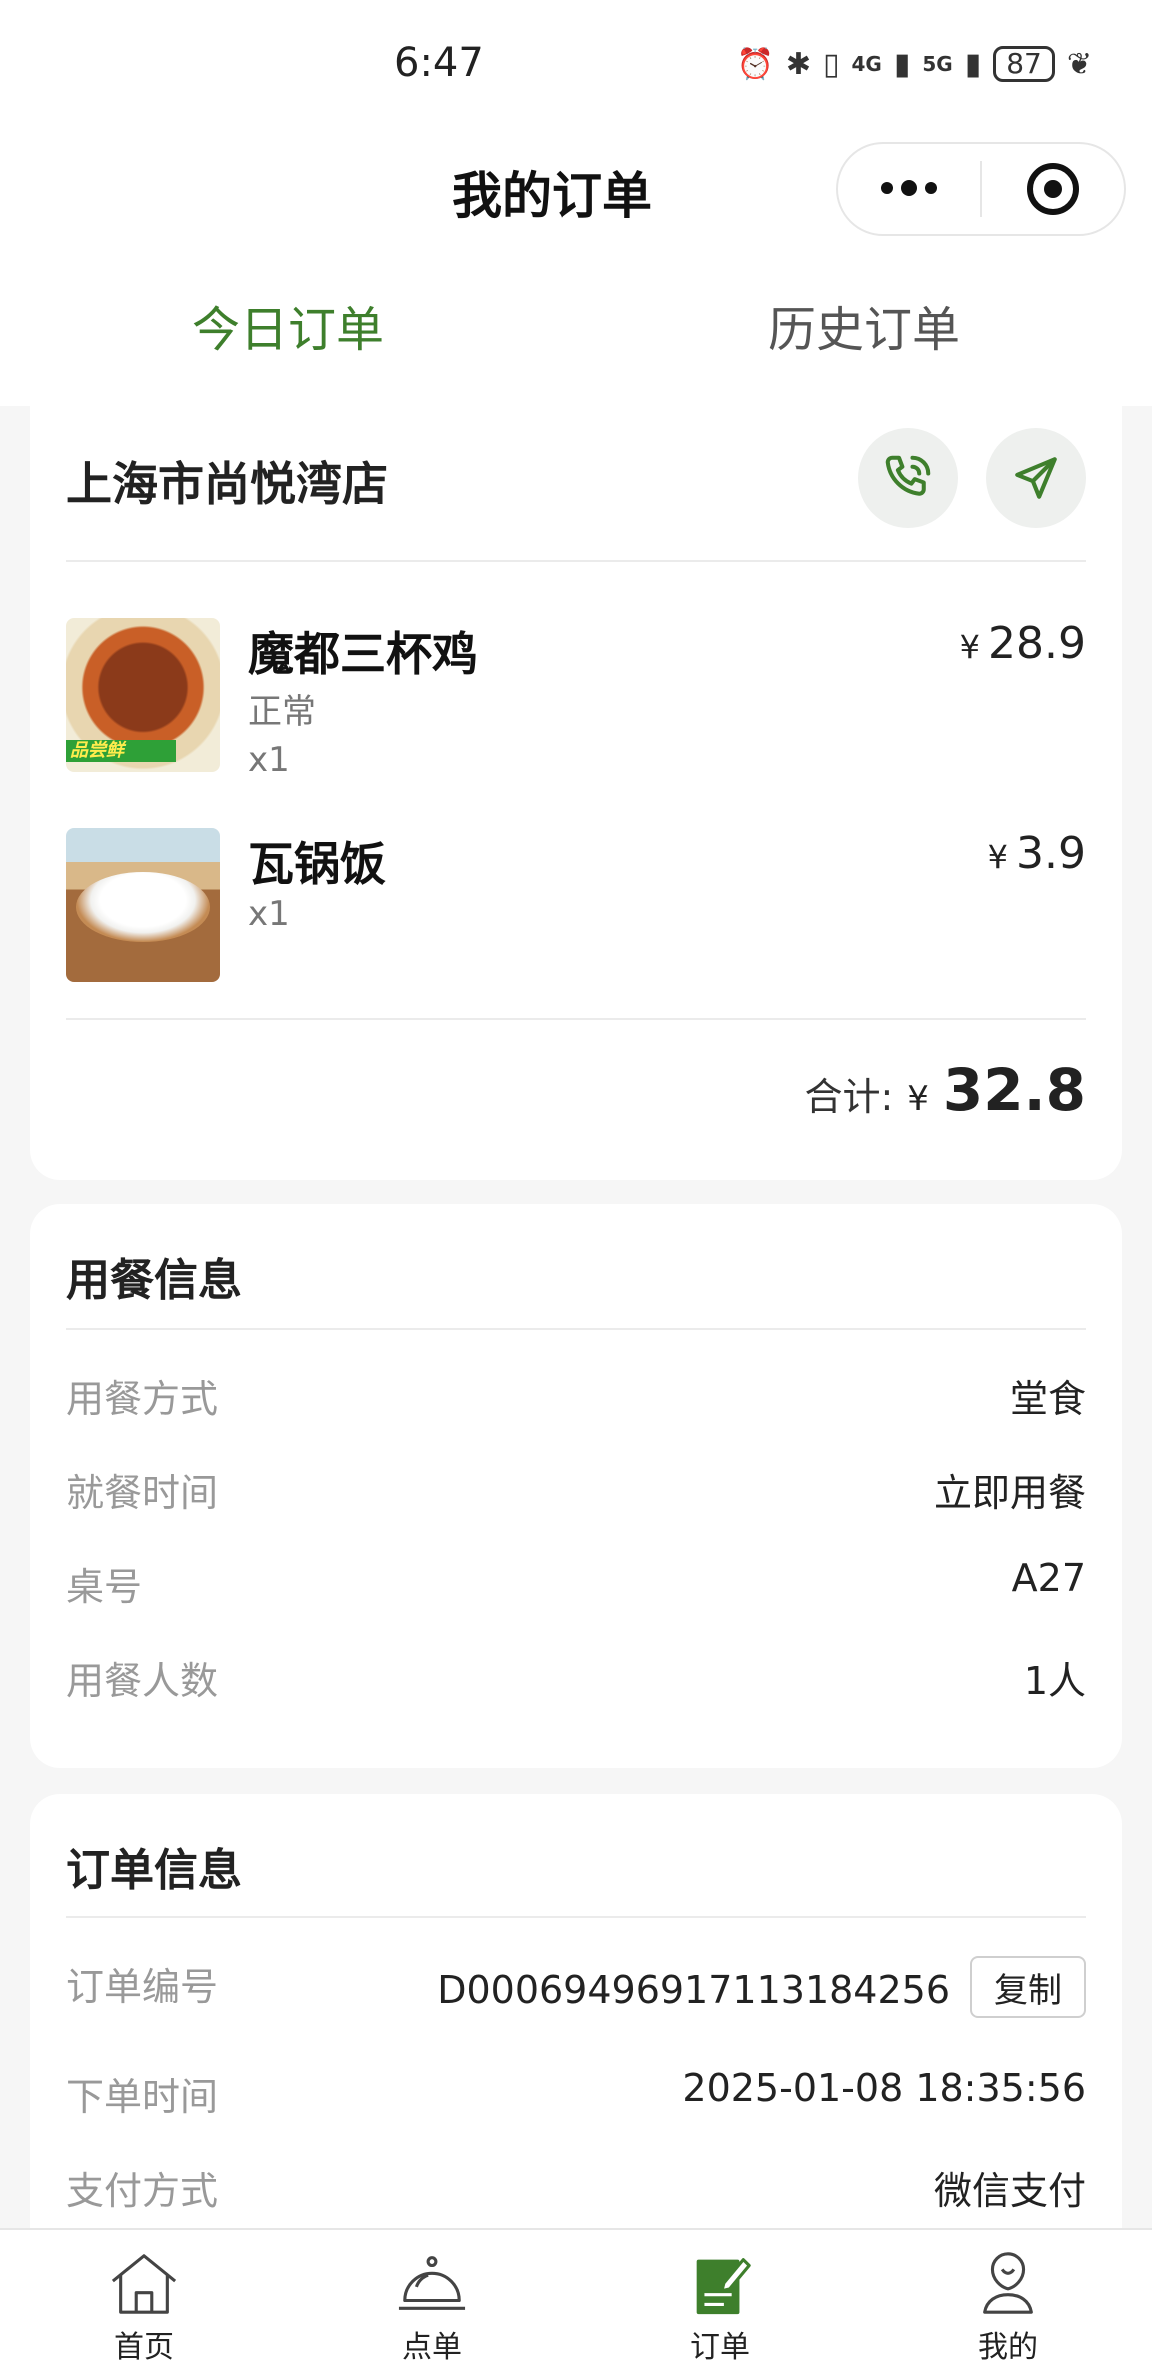 This screenshot has width=1152, height=2376. I want to click on info-key: 就餐时间, so click(142, 1493).